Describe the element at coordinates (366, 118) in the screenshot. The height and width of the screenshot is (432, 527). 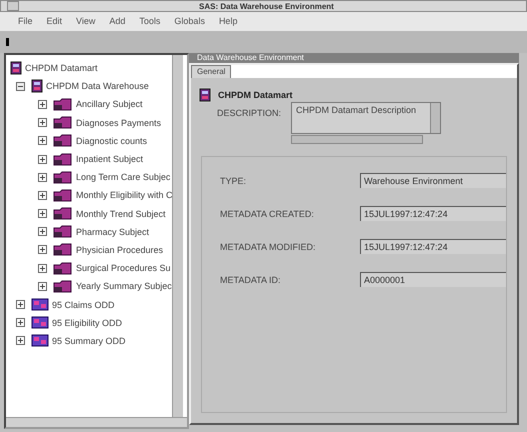
I see `description-field: CHPDM Datamart Description` at that location.